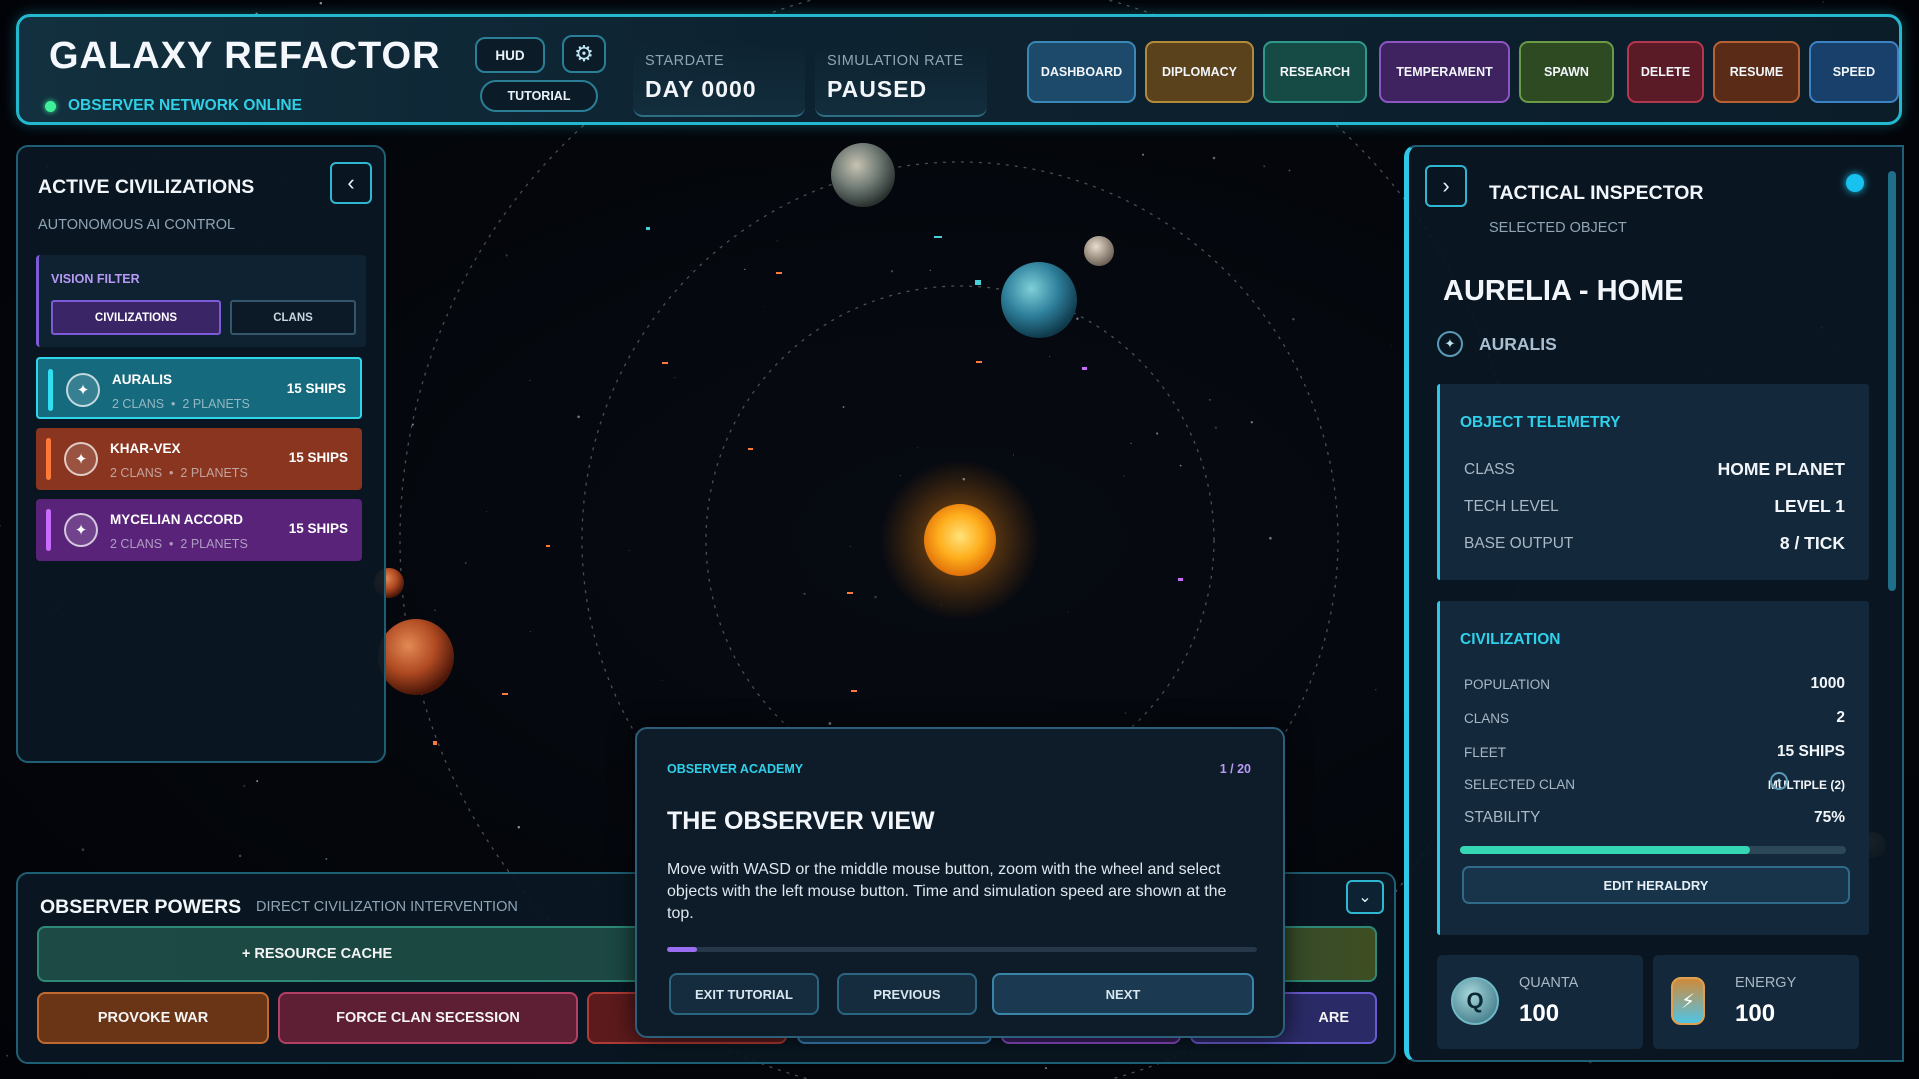 This screenshot has width=1919, height=1079. I want to click on planet-mars, so click(416, 657).